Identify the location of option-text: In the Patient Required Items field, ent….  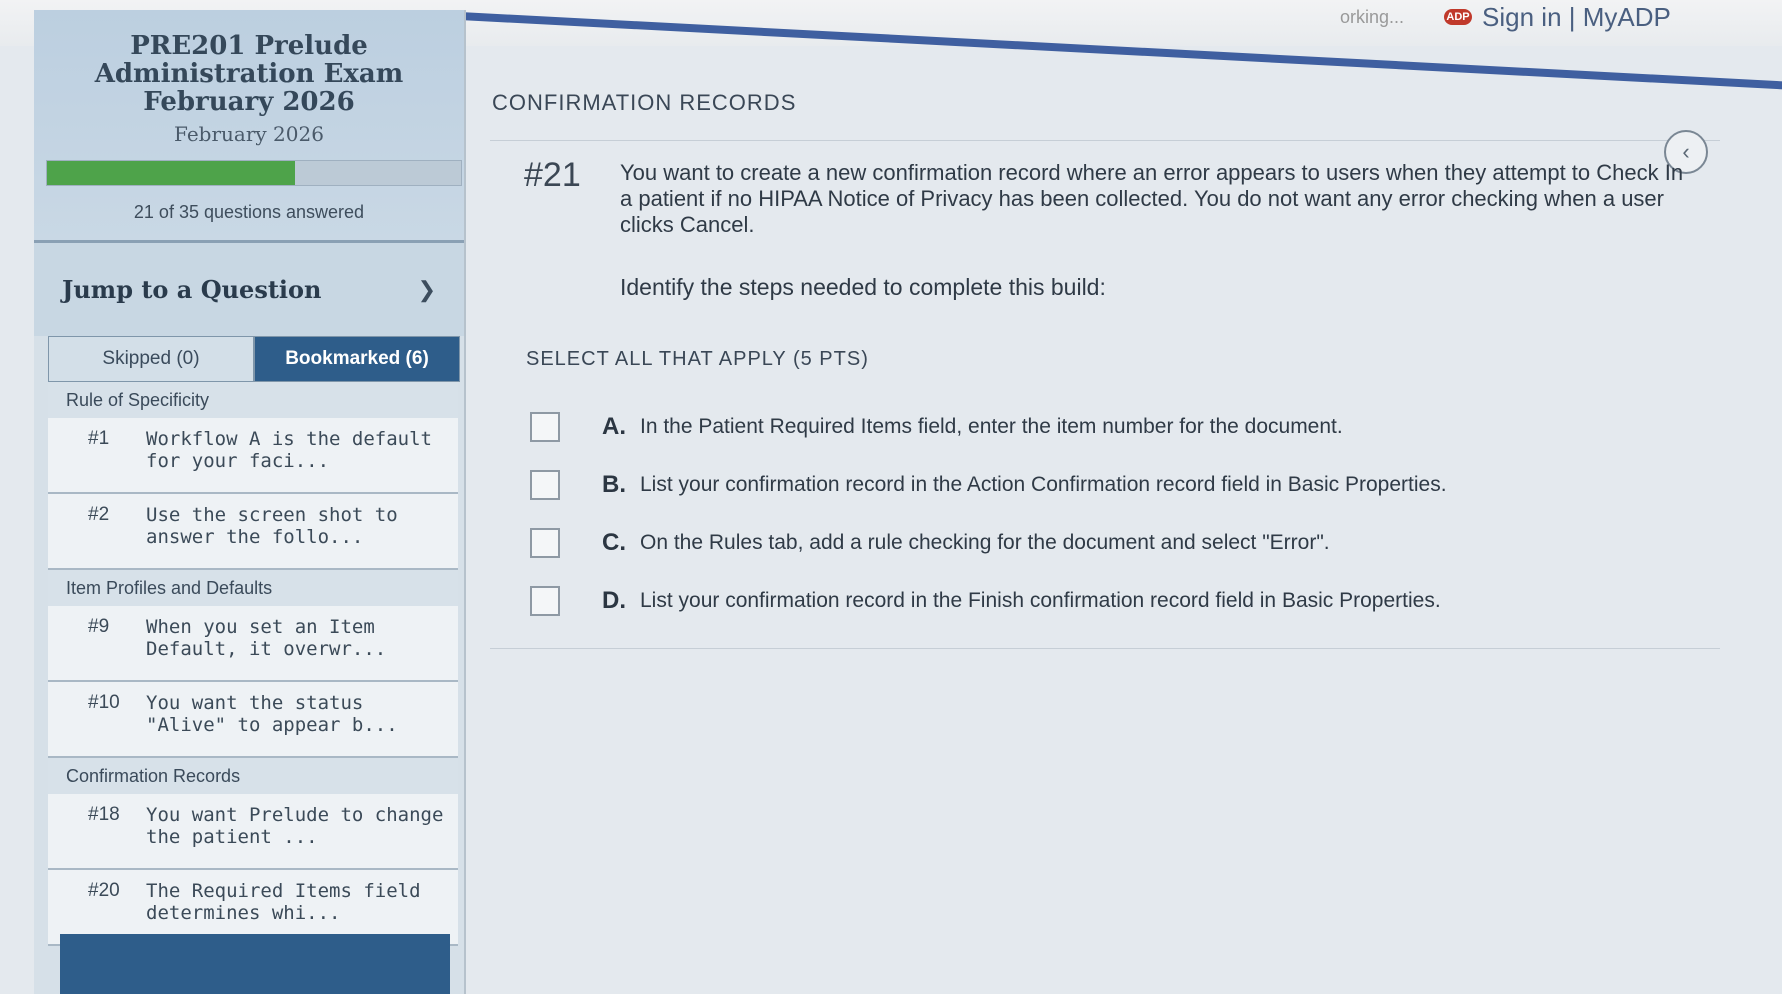
(991, 426).